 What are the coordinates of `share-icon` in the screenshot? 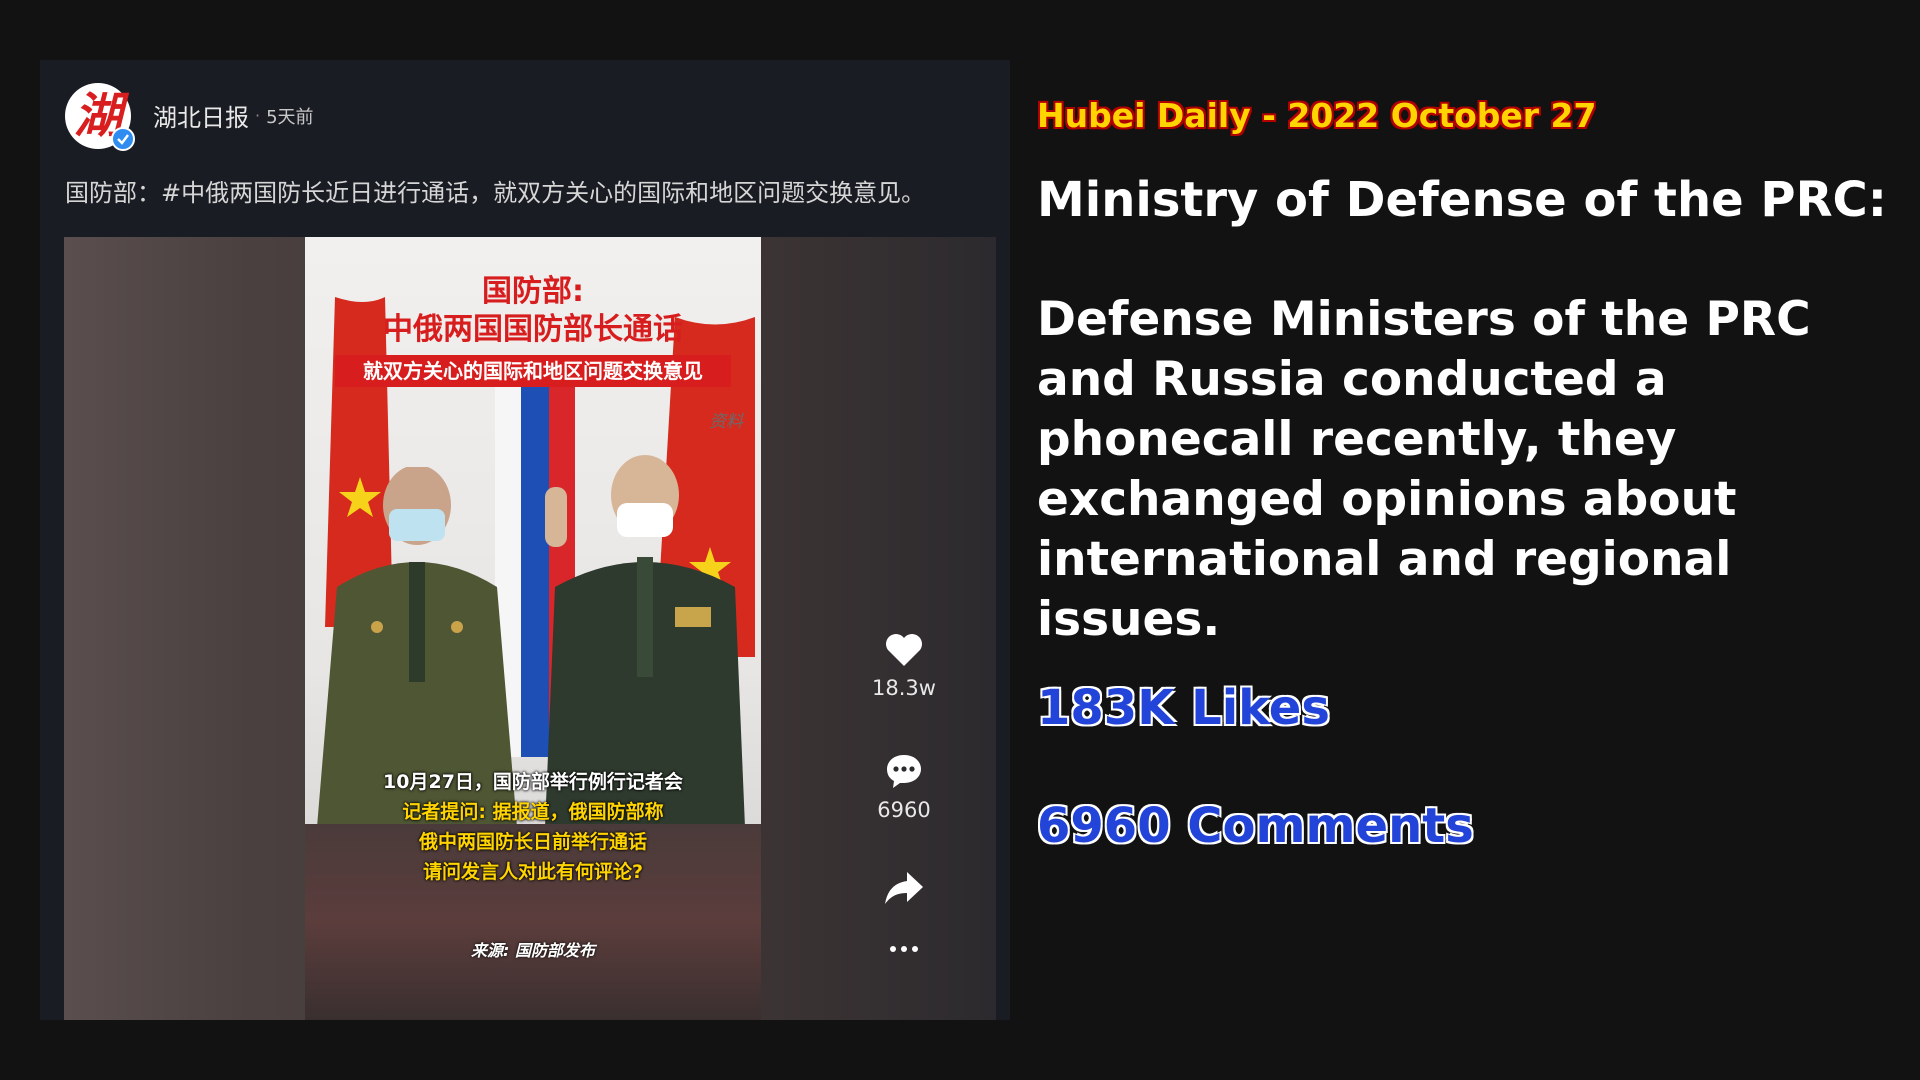 It's located at (904, 888).